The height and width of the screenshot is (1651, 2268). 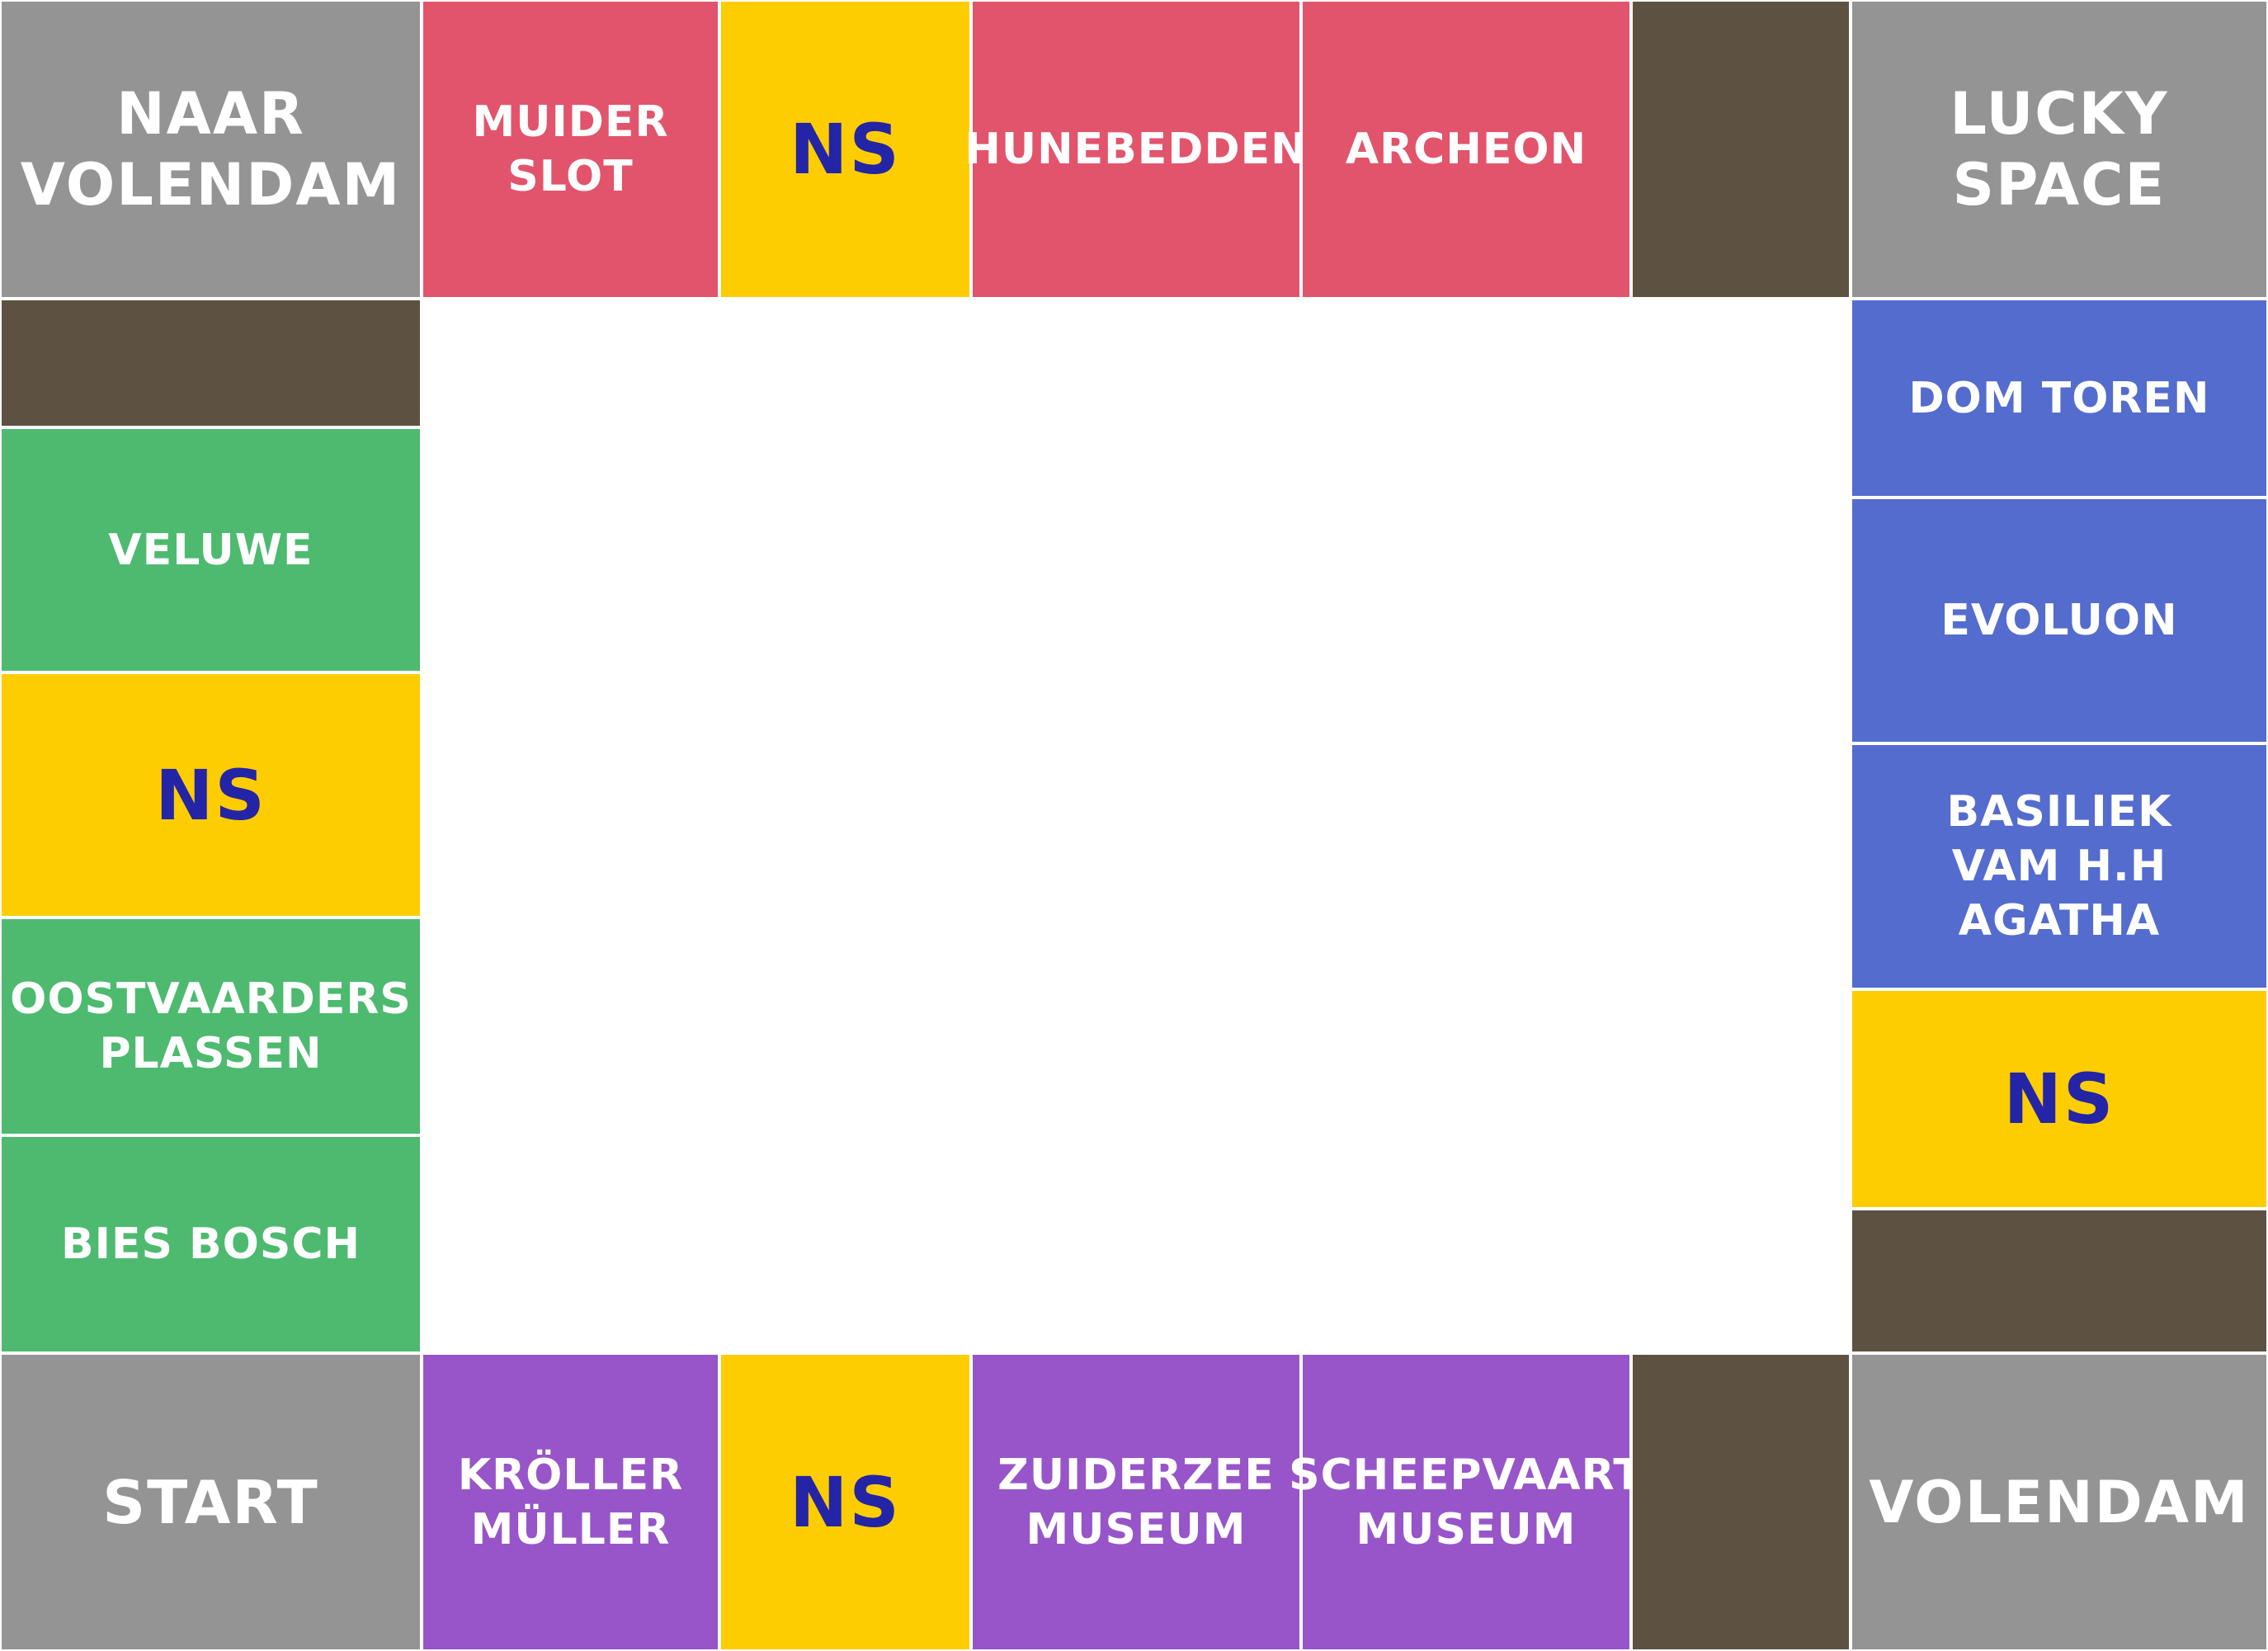 I want to click on space-bies-bosch: BIES BOSCH, so click(x=211, y=1244).